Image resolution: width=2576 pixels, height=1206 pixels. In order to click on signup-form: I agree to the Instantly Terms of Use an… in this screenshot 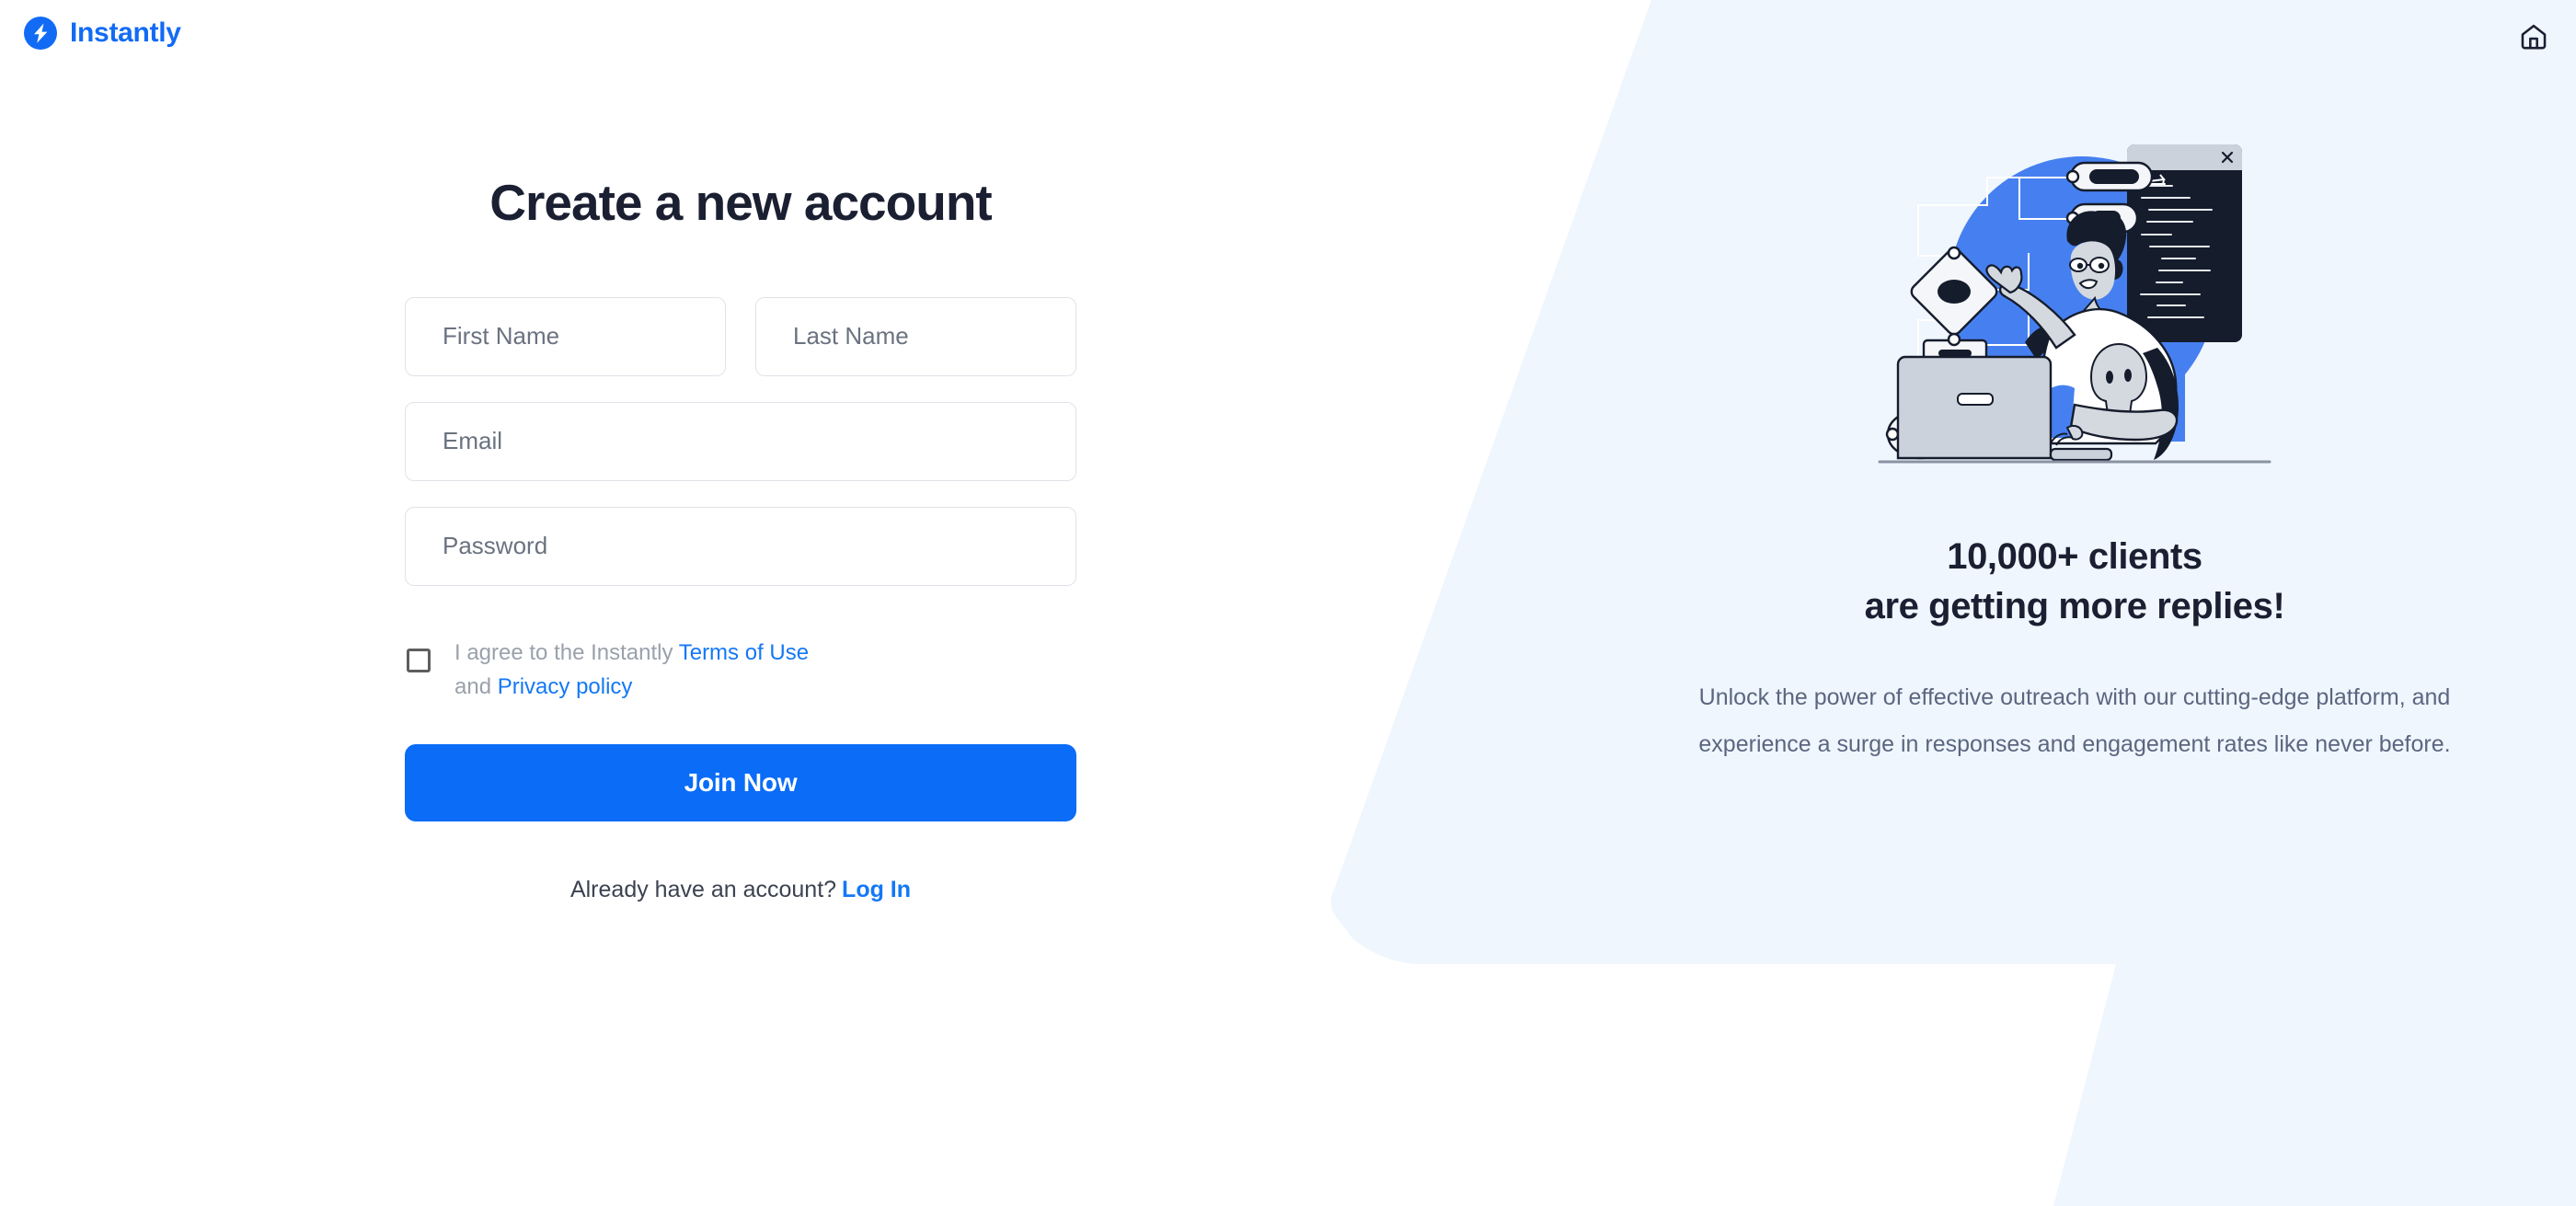, I will do `click(740, 599)`.